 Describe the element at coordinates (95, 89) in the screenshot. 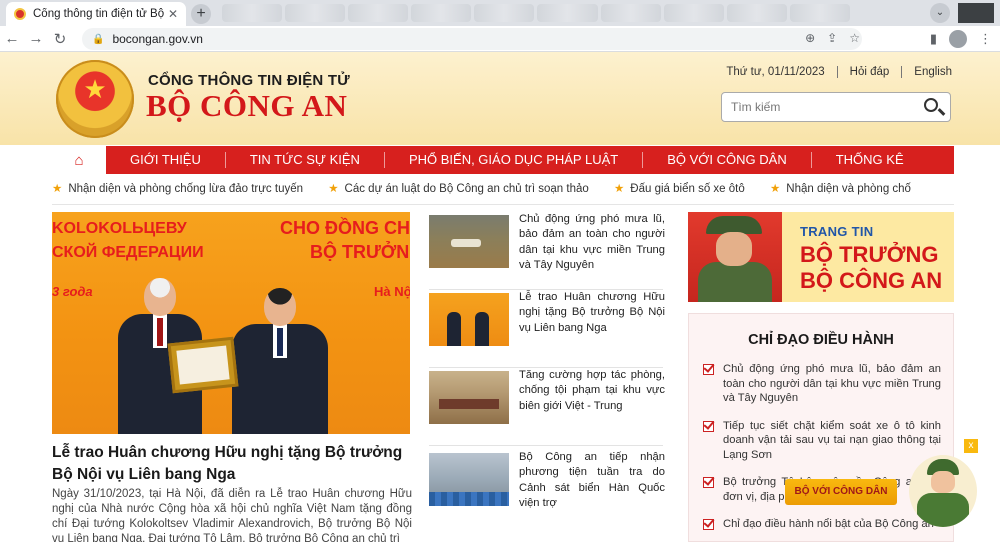

I see `emblem-star-icon: ★` at that location.